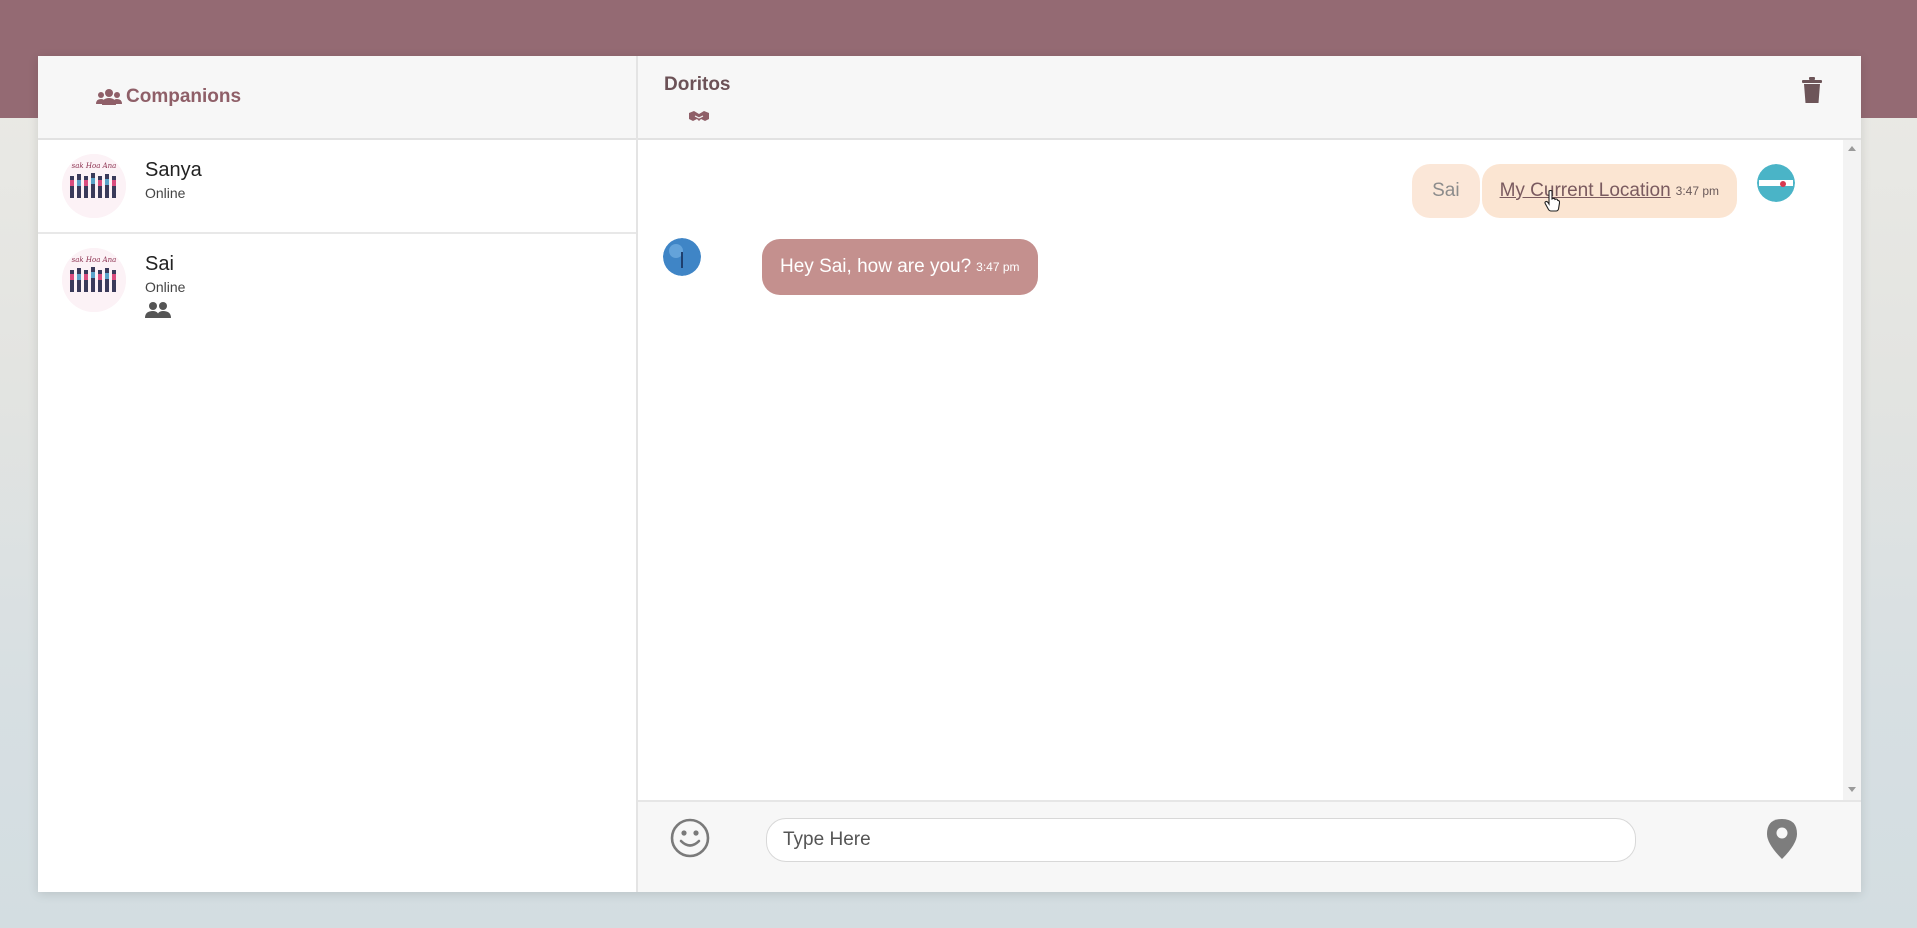  What do you see at coordinates (158, 310) in the screenshot?
I see `group-icon` at bounding box center [158, 310].